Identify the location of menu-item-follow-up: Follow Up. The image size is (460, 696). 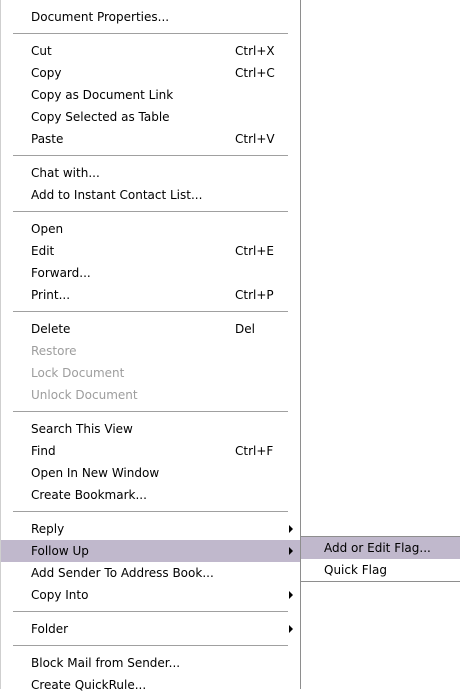
(150, 551).